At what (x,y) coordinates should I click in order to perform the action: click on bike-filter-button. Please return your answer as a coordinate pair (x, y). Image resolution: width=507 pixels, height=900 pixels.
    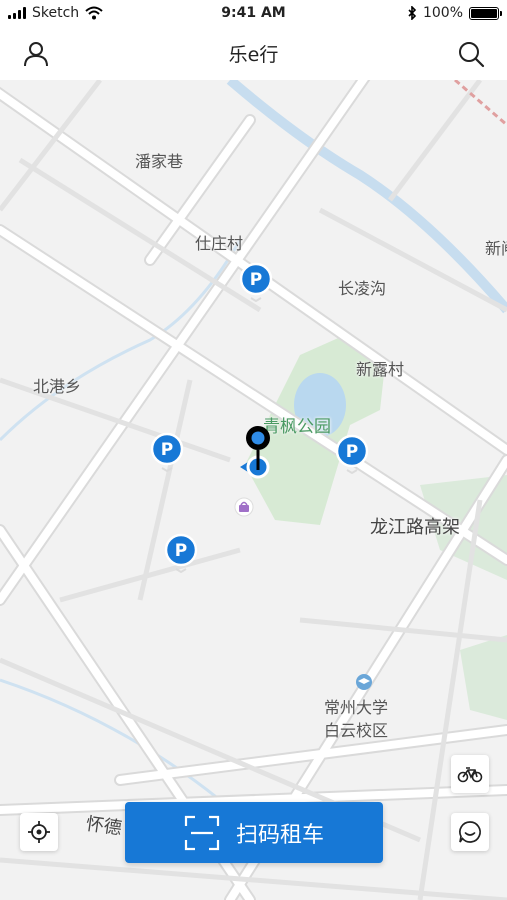
    Looking at the image, I should click on (470, 774).